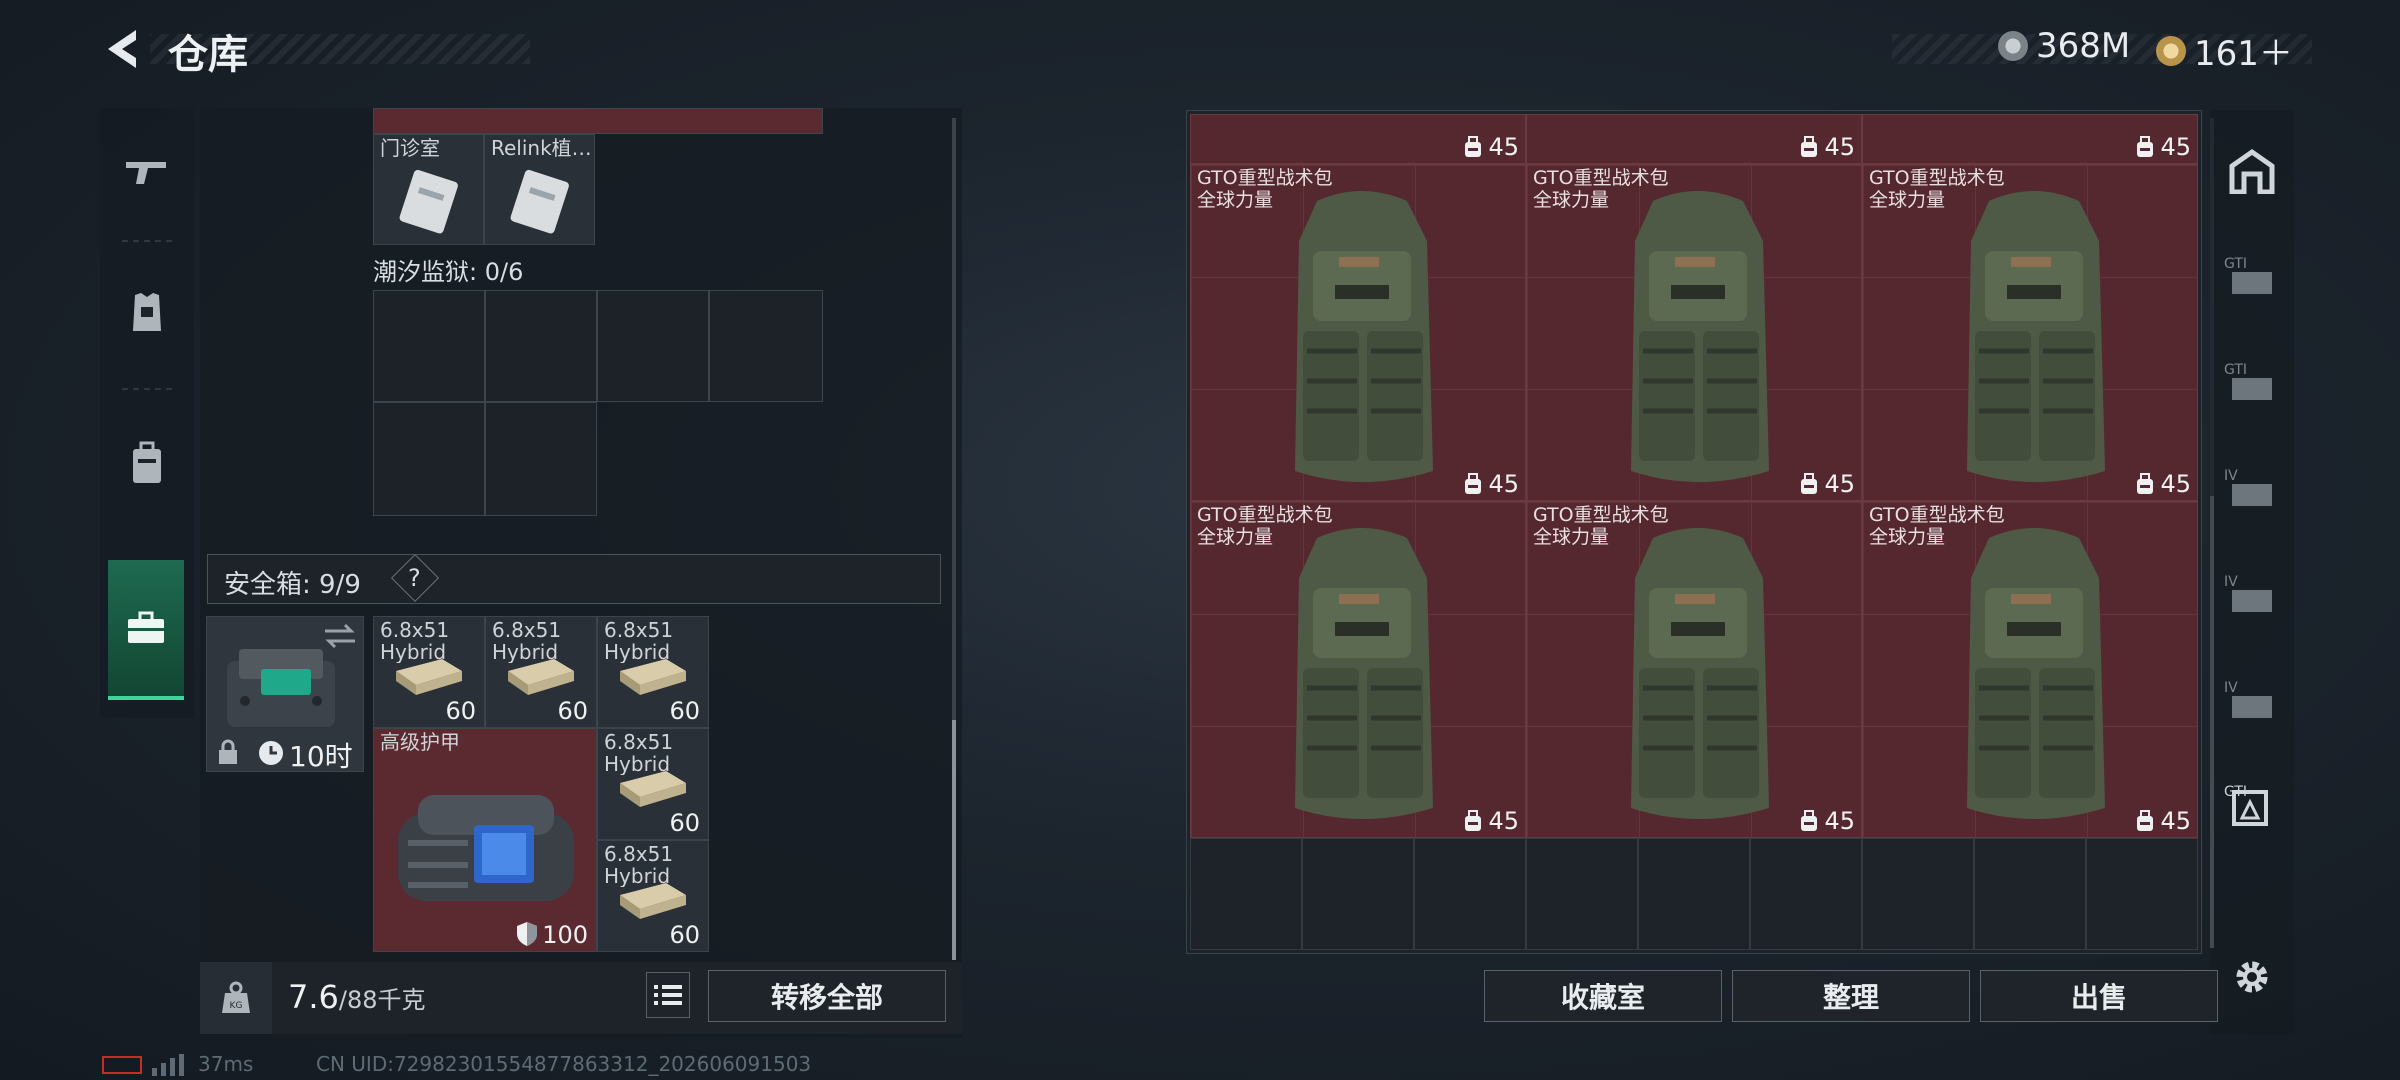  I want to click on back-arrow-icon, so click(121, 49).